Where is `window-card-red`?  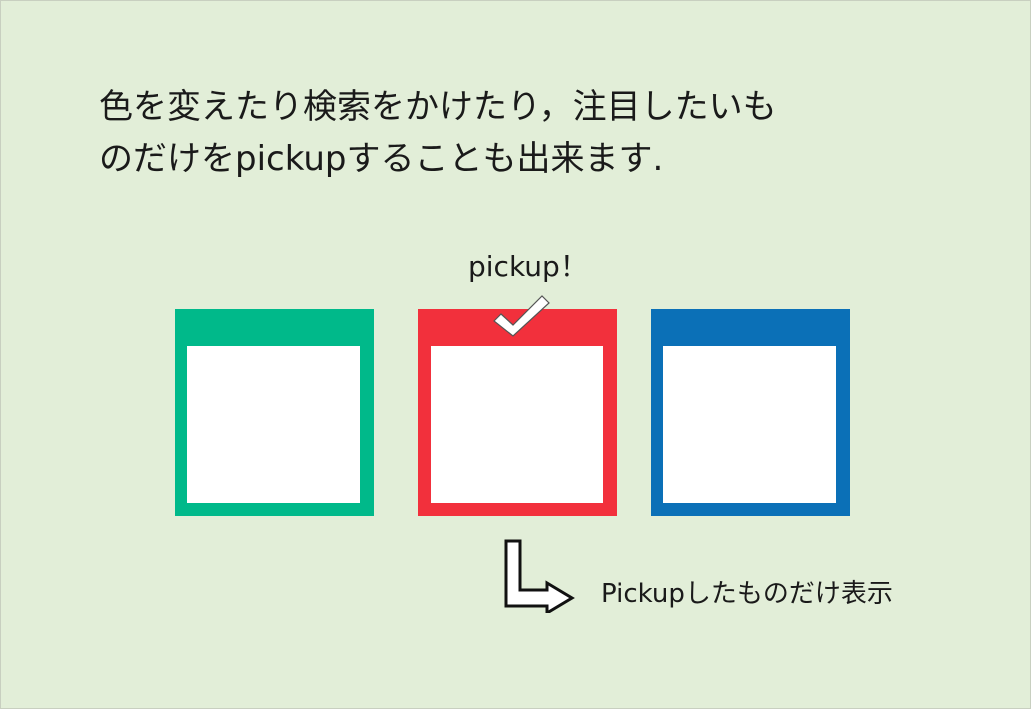 window-card-red is located at coordinates (517, 412).